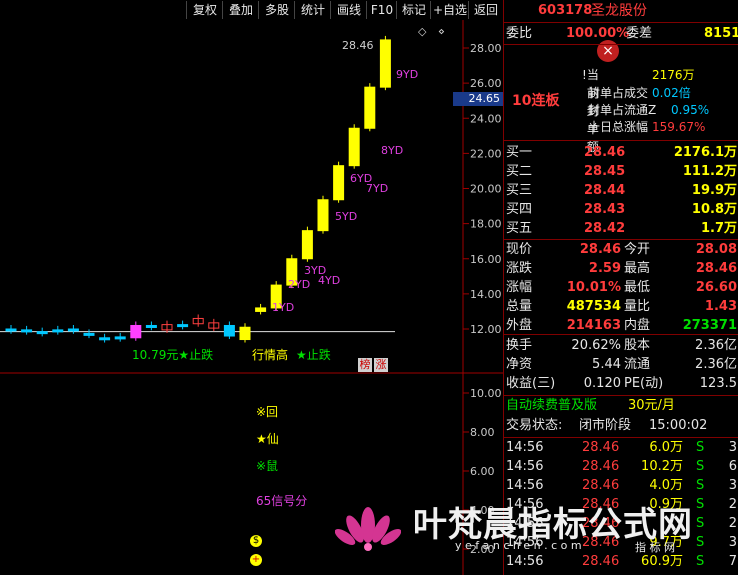  Describe the element at coordinates (531, 383) in the screenshot. I see `stats-label: 收益(三)` at that location.